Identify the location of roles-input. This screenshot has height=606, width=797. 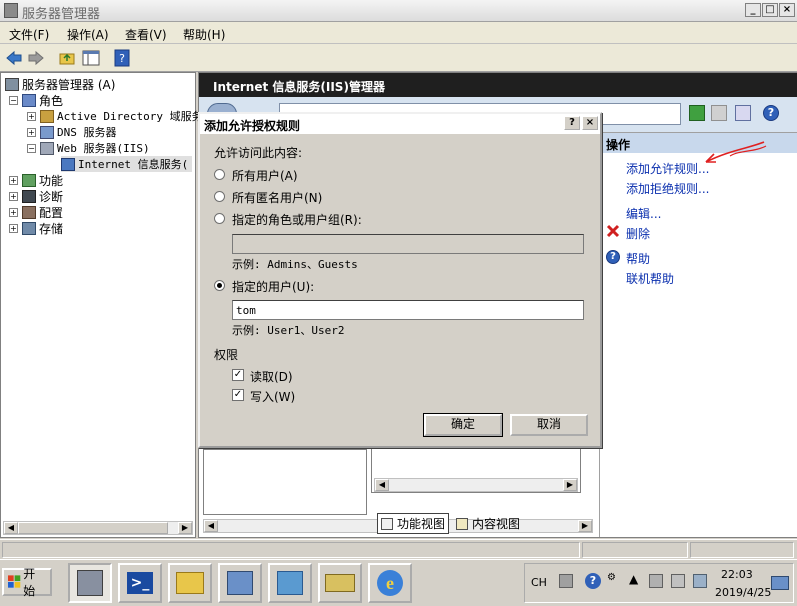
(408, 244).